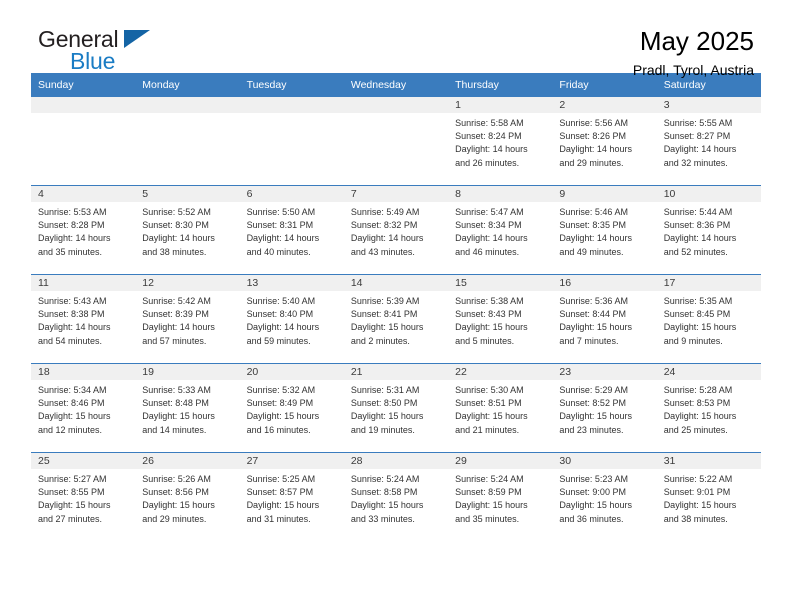 Image resolution: width=792 pixels, height=612 pixels. What do you see at coordinates (380, 340) in the screenshot?
I see `daylight-text-line2: and 2 minutes.` at bounding box center [380, 340].